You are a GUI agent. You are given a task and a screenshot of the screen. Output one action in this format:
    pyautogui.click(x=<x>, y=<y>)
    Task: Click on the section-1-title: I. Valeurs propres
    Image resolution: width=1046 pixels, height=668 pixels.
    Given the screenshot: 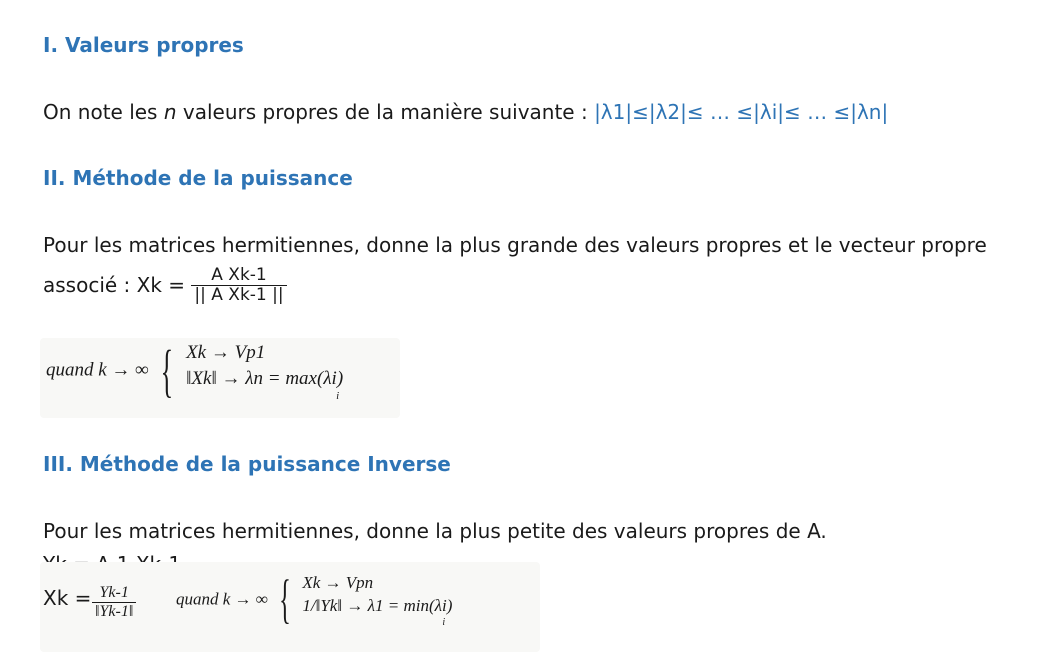 What is the action you would take?
    pyautogui.click(x=143, y=45)
    